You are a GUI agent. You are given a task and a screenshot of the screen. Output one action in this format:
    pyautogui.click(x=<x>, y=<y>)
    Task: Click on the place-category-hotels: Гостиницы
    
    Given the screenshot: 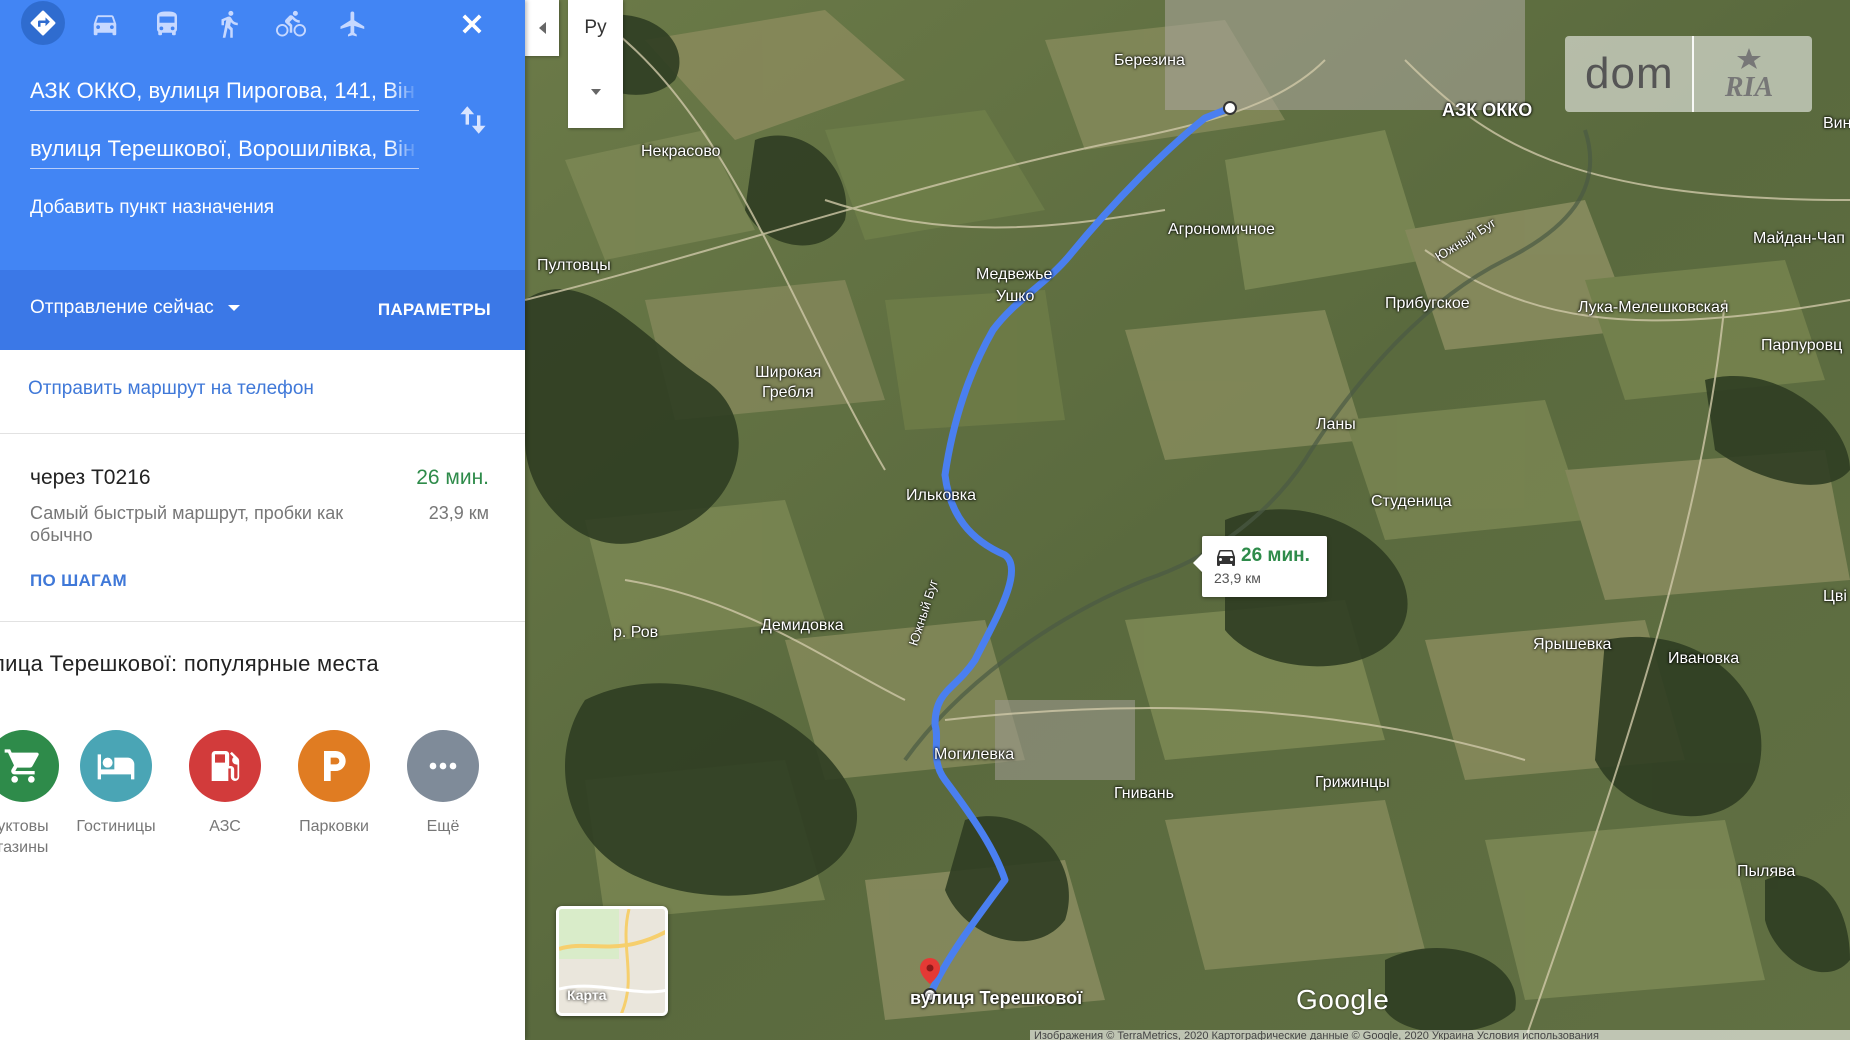 What is the action you would take?
    pyautogui.click(x=116, y=783)
    